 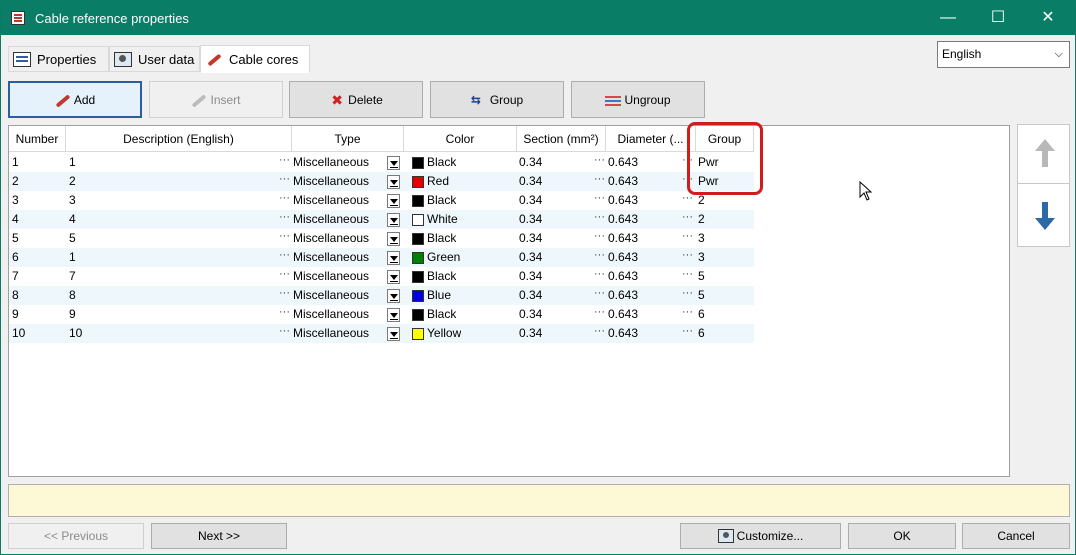 What do you see at coordinates (381, 295) in the screenshot?
I see `table-row: 8 8 Miscellaneous Blue 0.34 0.643 5 ··· ··· ···` at bounding box center [381, 295].